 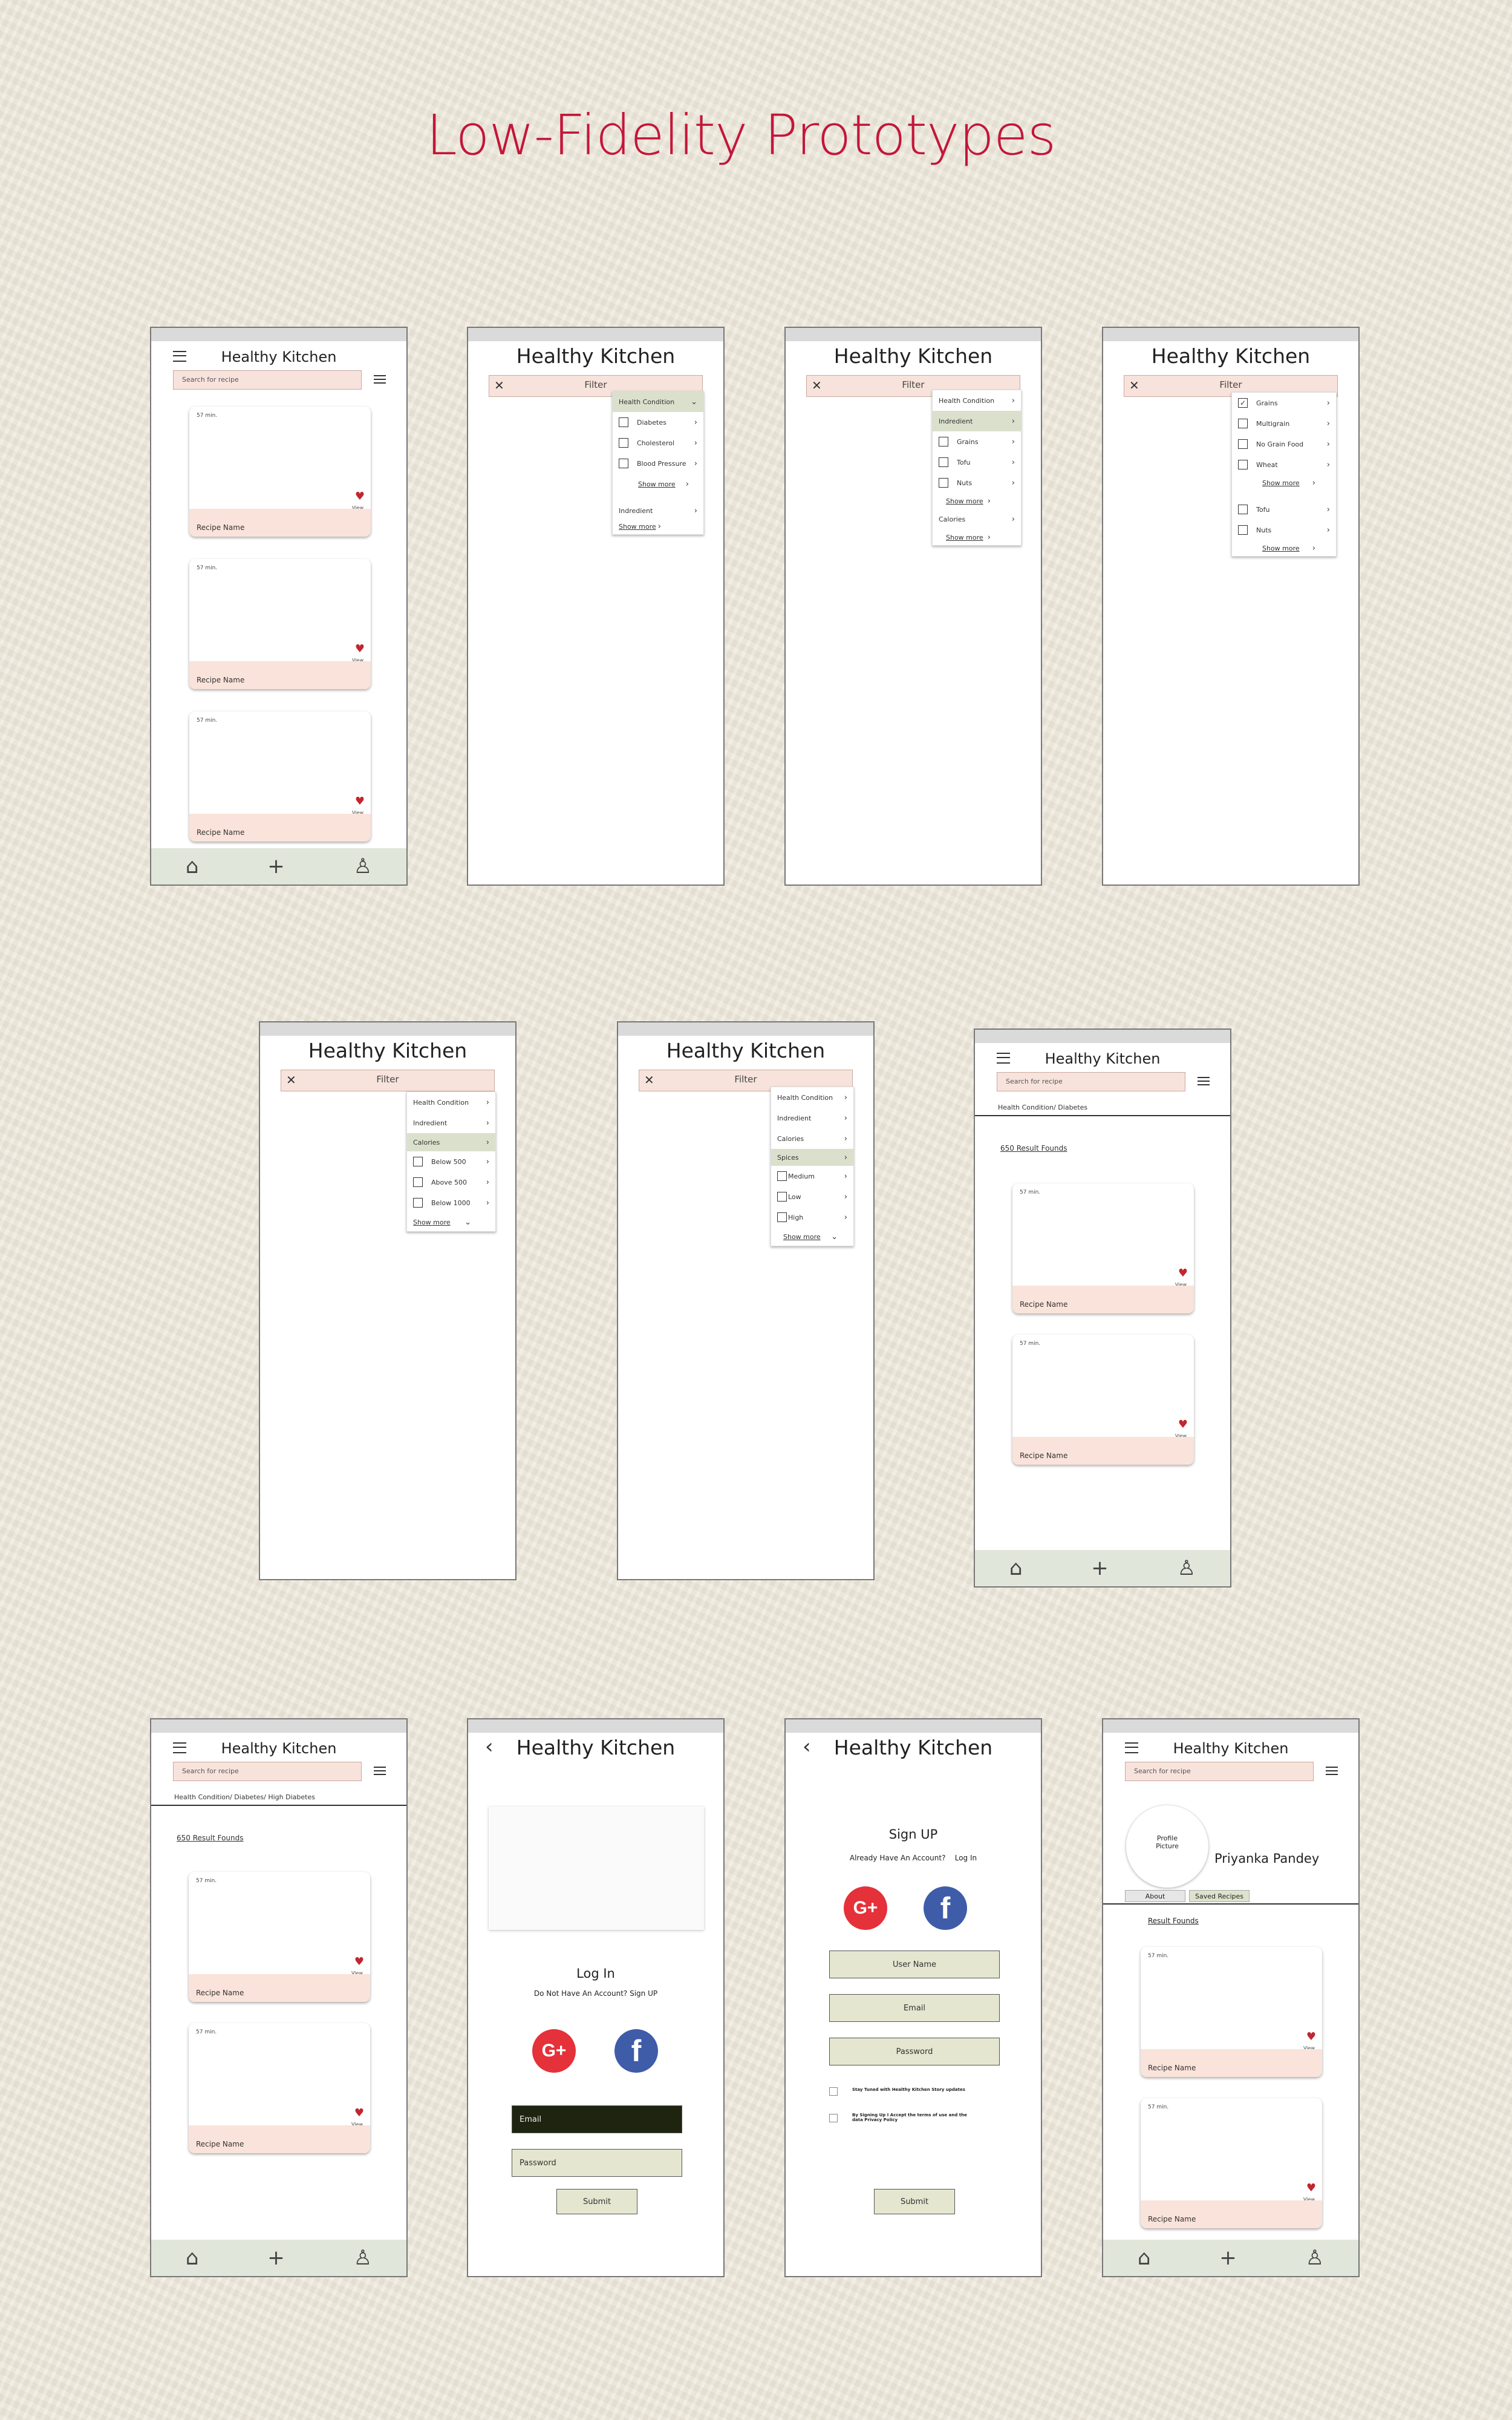 I want to click on menu-item: Wheat ›, so click(x=1284, y=464).